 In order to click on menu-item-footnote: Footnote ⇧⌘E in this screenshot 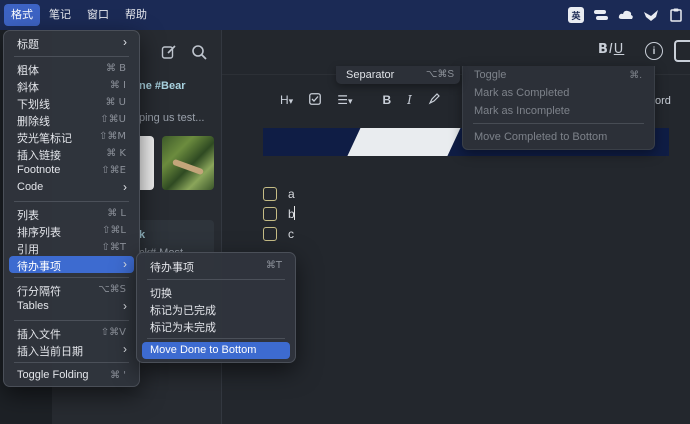, I will do `click(71, 170)`.